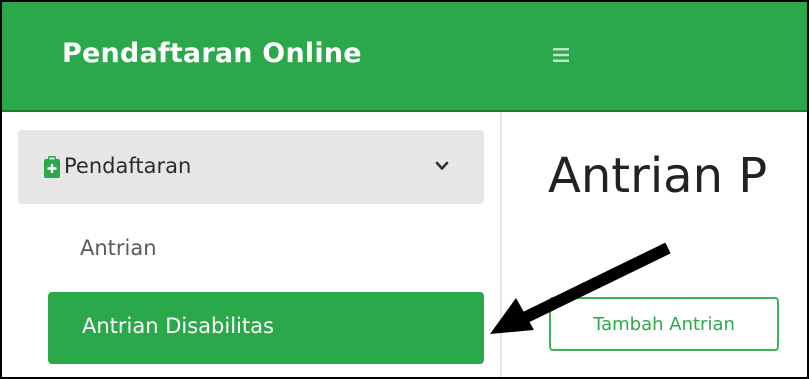  Describe the element at coordinates (251, 167) in the screenshot. I see `sidebar-group-pendaftaran: Pendaftaran` at that location.